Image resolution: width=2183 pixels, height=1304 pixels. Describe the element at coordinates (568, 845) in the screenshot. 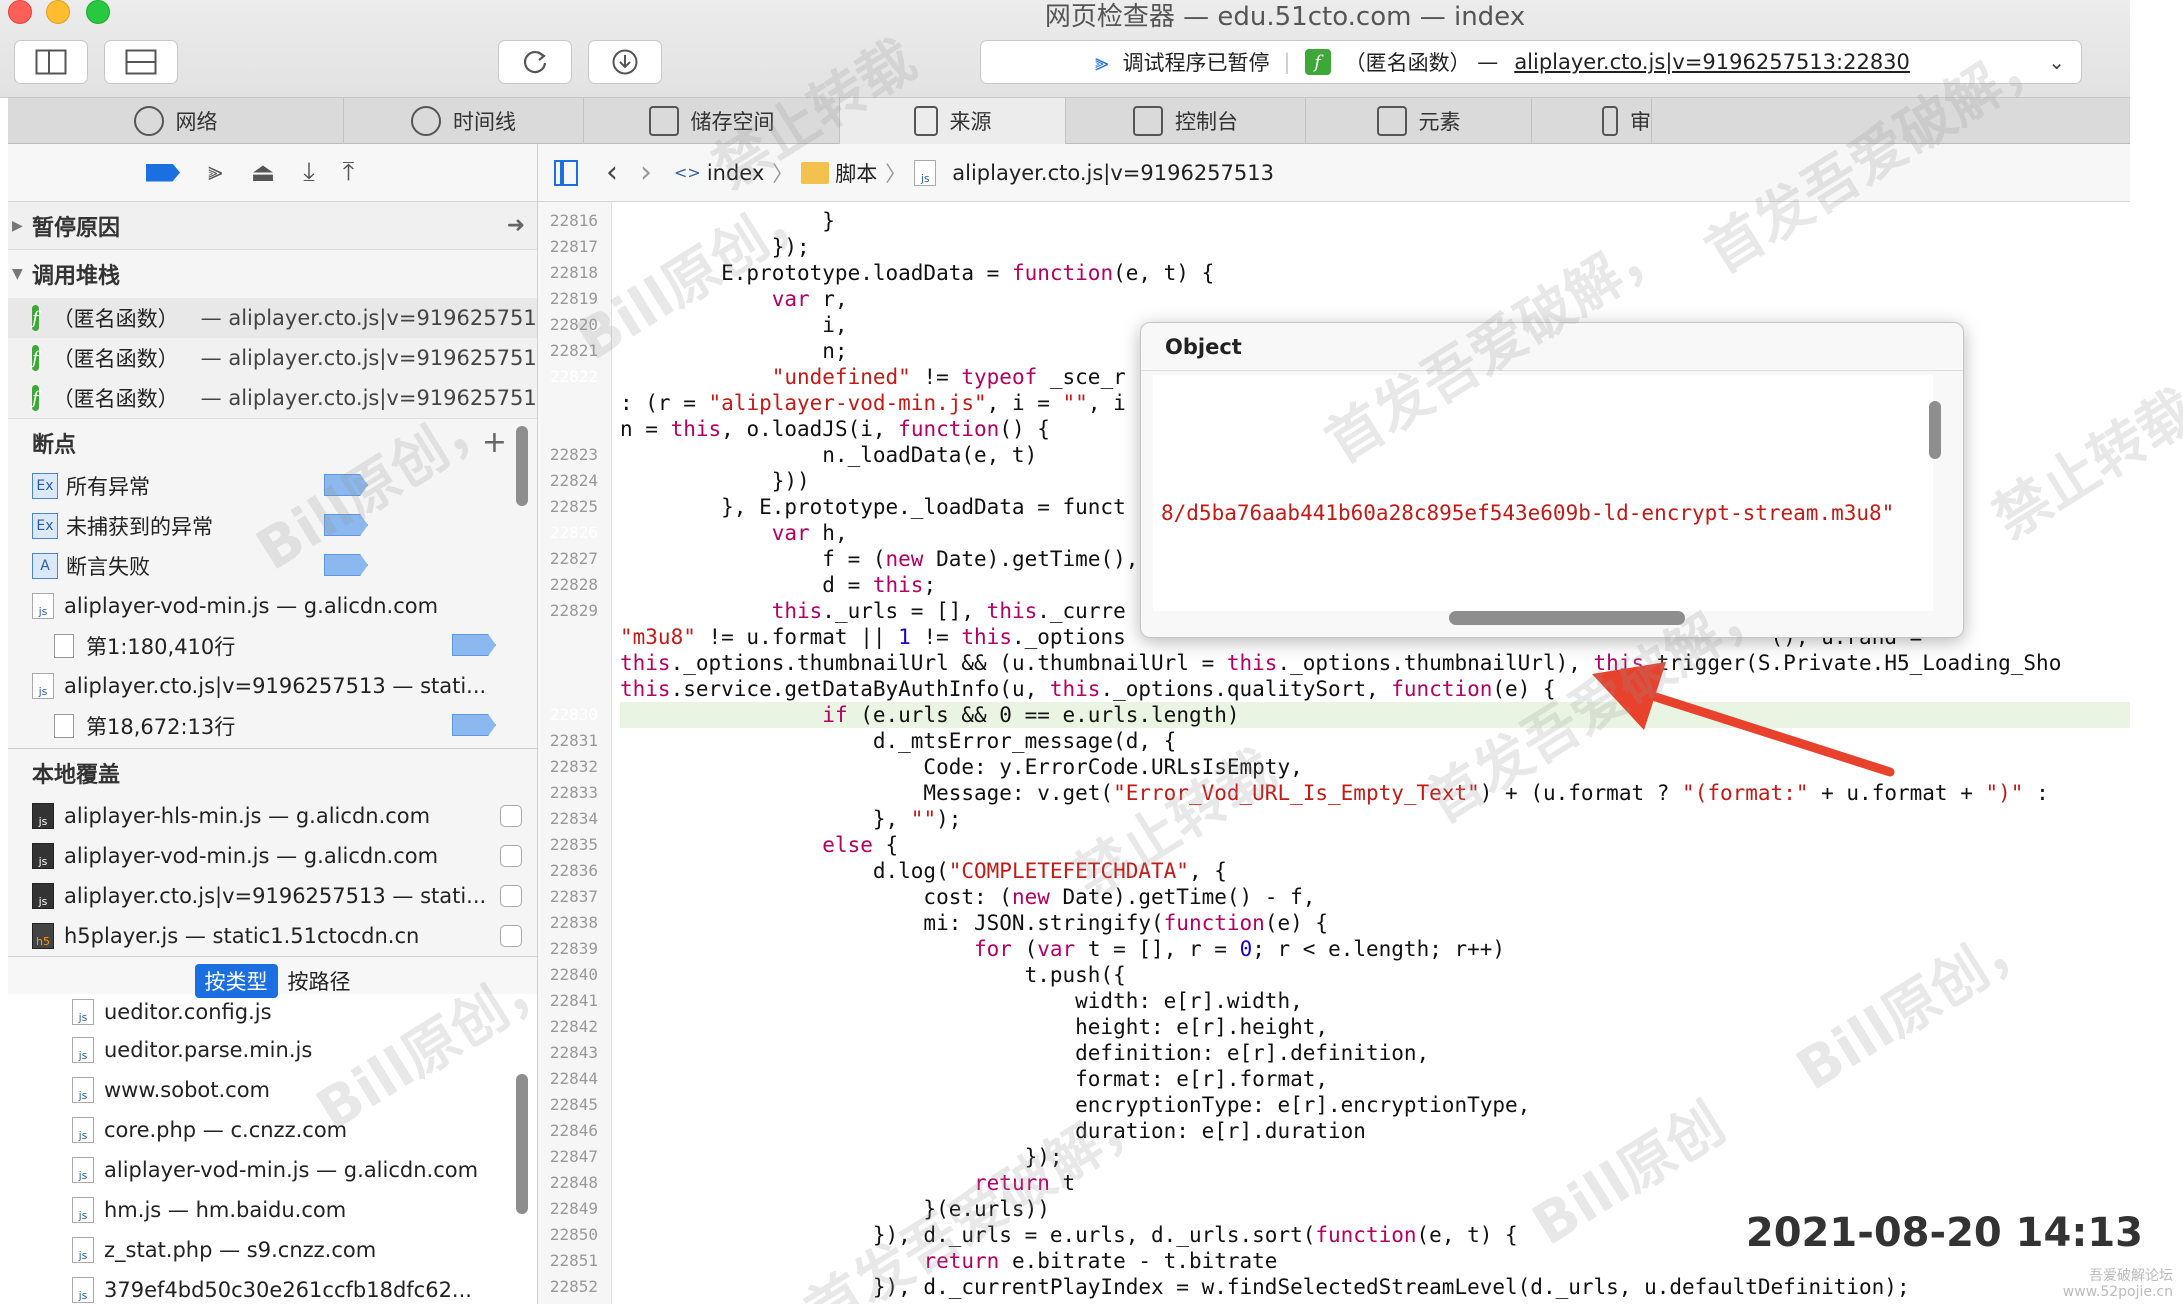

I see `line-number: 22835` at that location.